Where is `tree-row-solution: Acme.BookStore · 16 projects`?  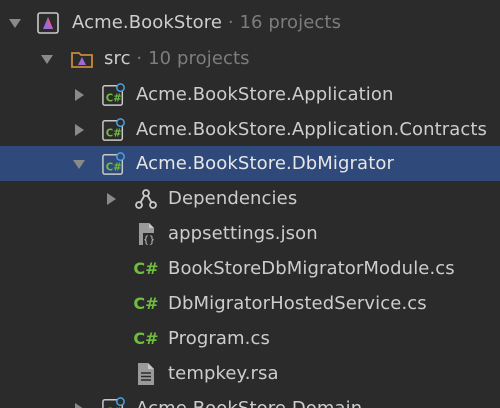
tree-row-solution: Acme.BookStore · 16 projects is located at coordinates (250, 22).